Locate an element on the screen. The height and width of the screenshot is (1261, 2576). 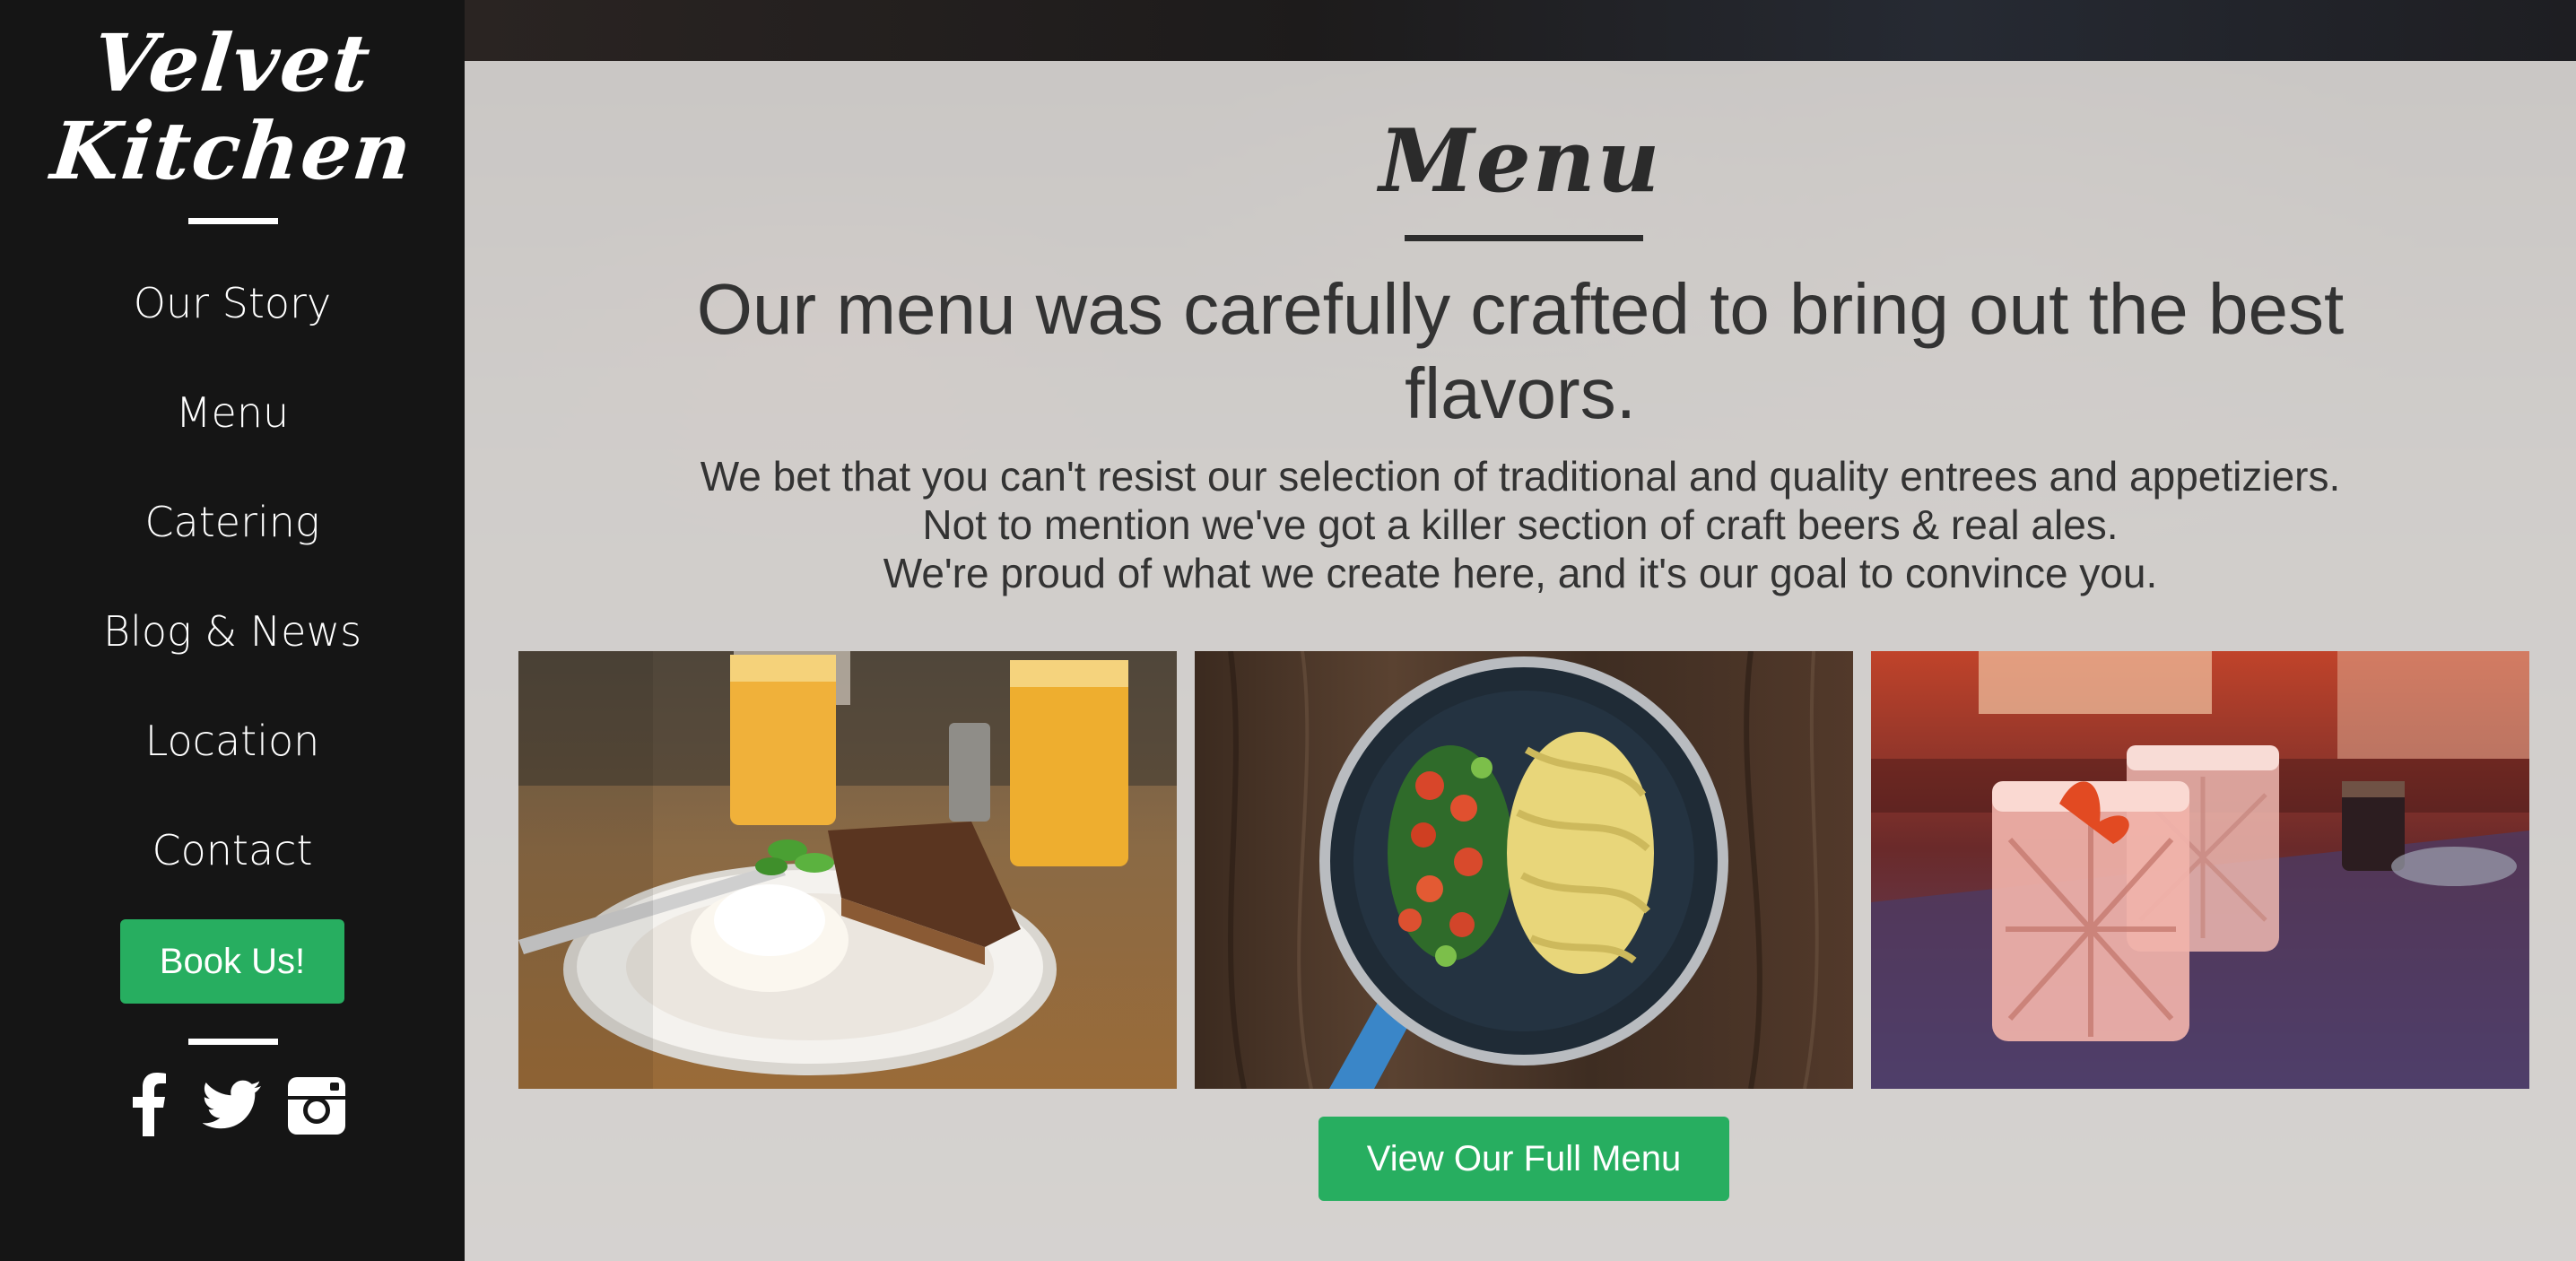
section-title: Menu is located at coordinates (1520, 161).